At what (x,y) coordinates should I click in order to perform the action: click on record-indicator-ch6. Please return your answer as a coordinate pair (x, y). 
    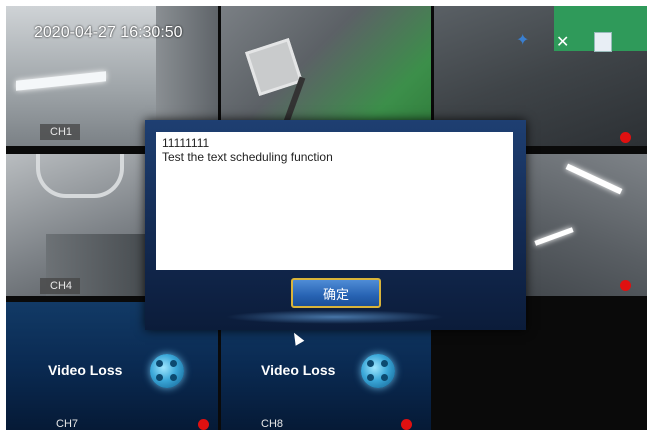
    Looking at the image, I should click on (625, 285).